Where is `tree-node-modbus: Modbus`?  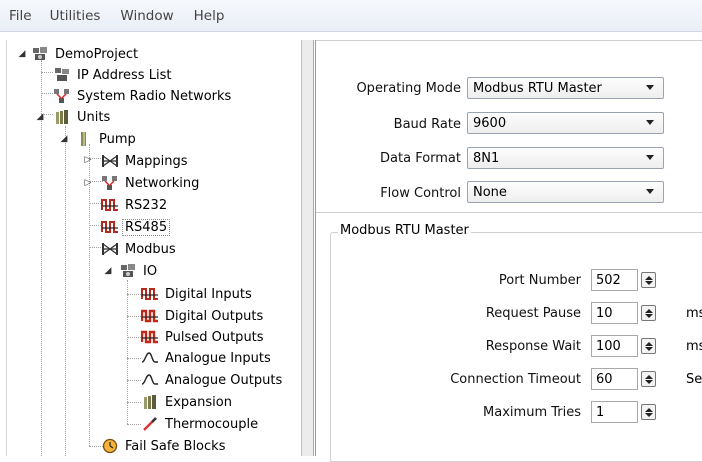 tree-node-modbus: Modbus is located at coordinates (140, 249).